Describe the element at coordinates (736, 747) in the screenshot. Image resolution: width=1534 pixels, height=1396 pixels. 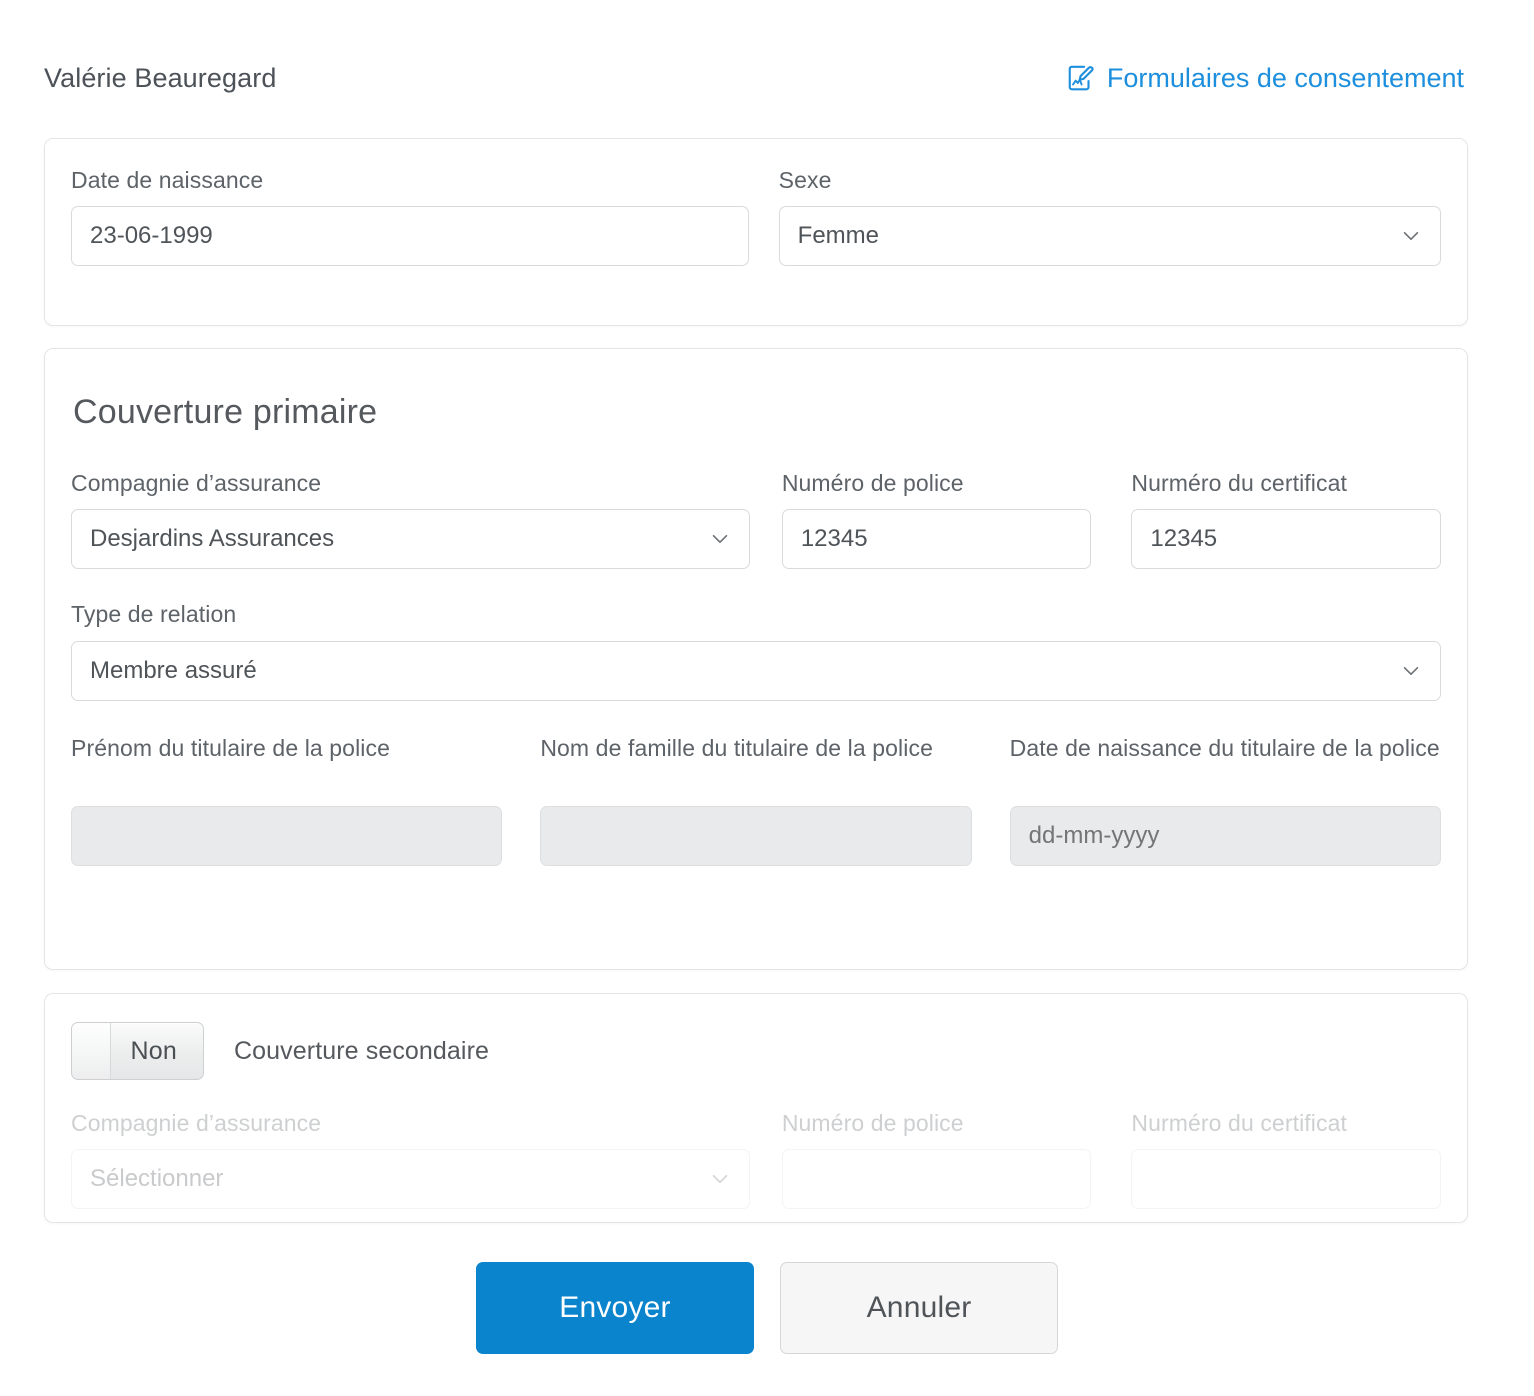
I see `holder-last-name-label: Nom de famille du titulaire de la police` at that location.